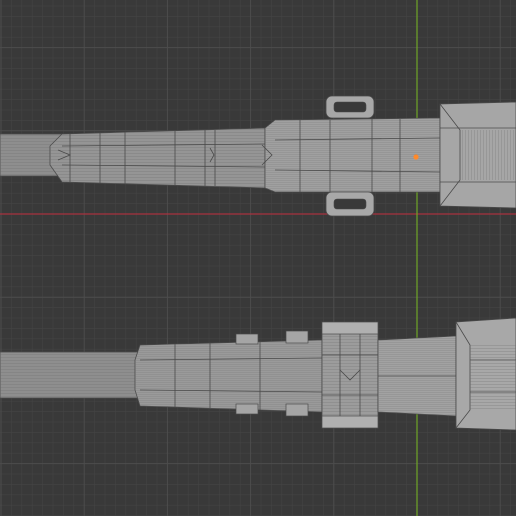 Image resolution: width=516 pixels, height=516 pixels. I want to click on side-rear-wire, so click(493, 377).